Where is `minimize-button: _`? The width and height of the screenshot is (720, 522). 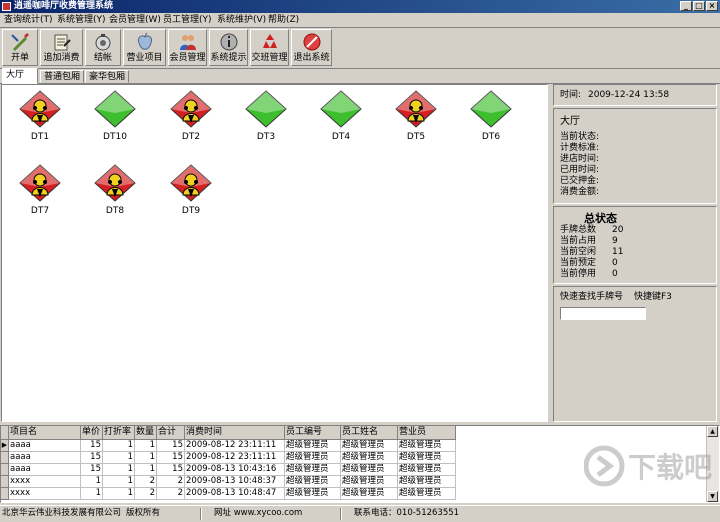
minimize-button: _ is located at coordinates (686, 6).